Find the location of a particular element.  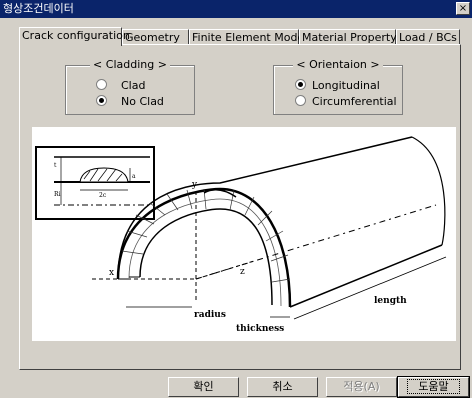

help-button-label: 도움말 is located at coordinates (433, 386).